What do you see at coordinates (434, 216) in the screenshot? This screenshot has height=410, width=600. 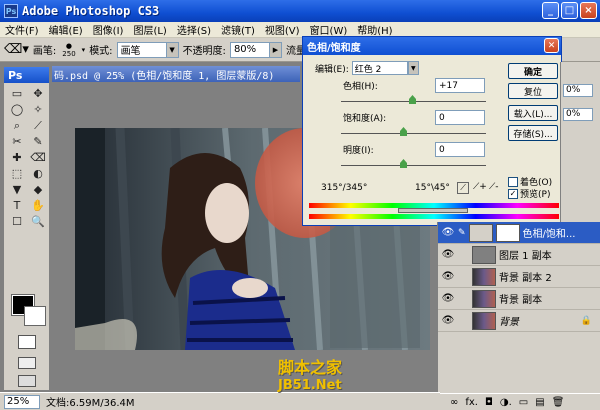 I see `result-color-bar` at bounding box center [434, 216].